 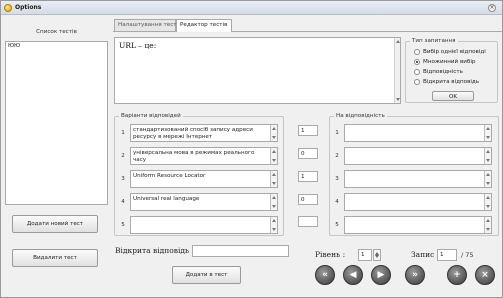 I want to click on matching-group: На відповідність 1 2 3 4 5, so click(x=414, y=174).